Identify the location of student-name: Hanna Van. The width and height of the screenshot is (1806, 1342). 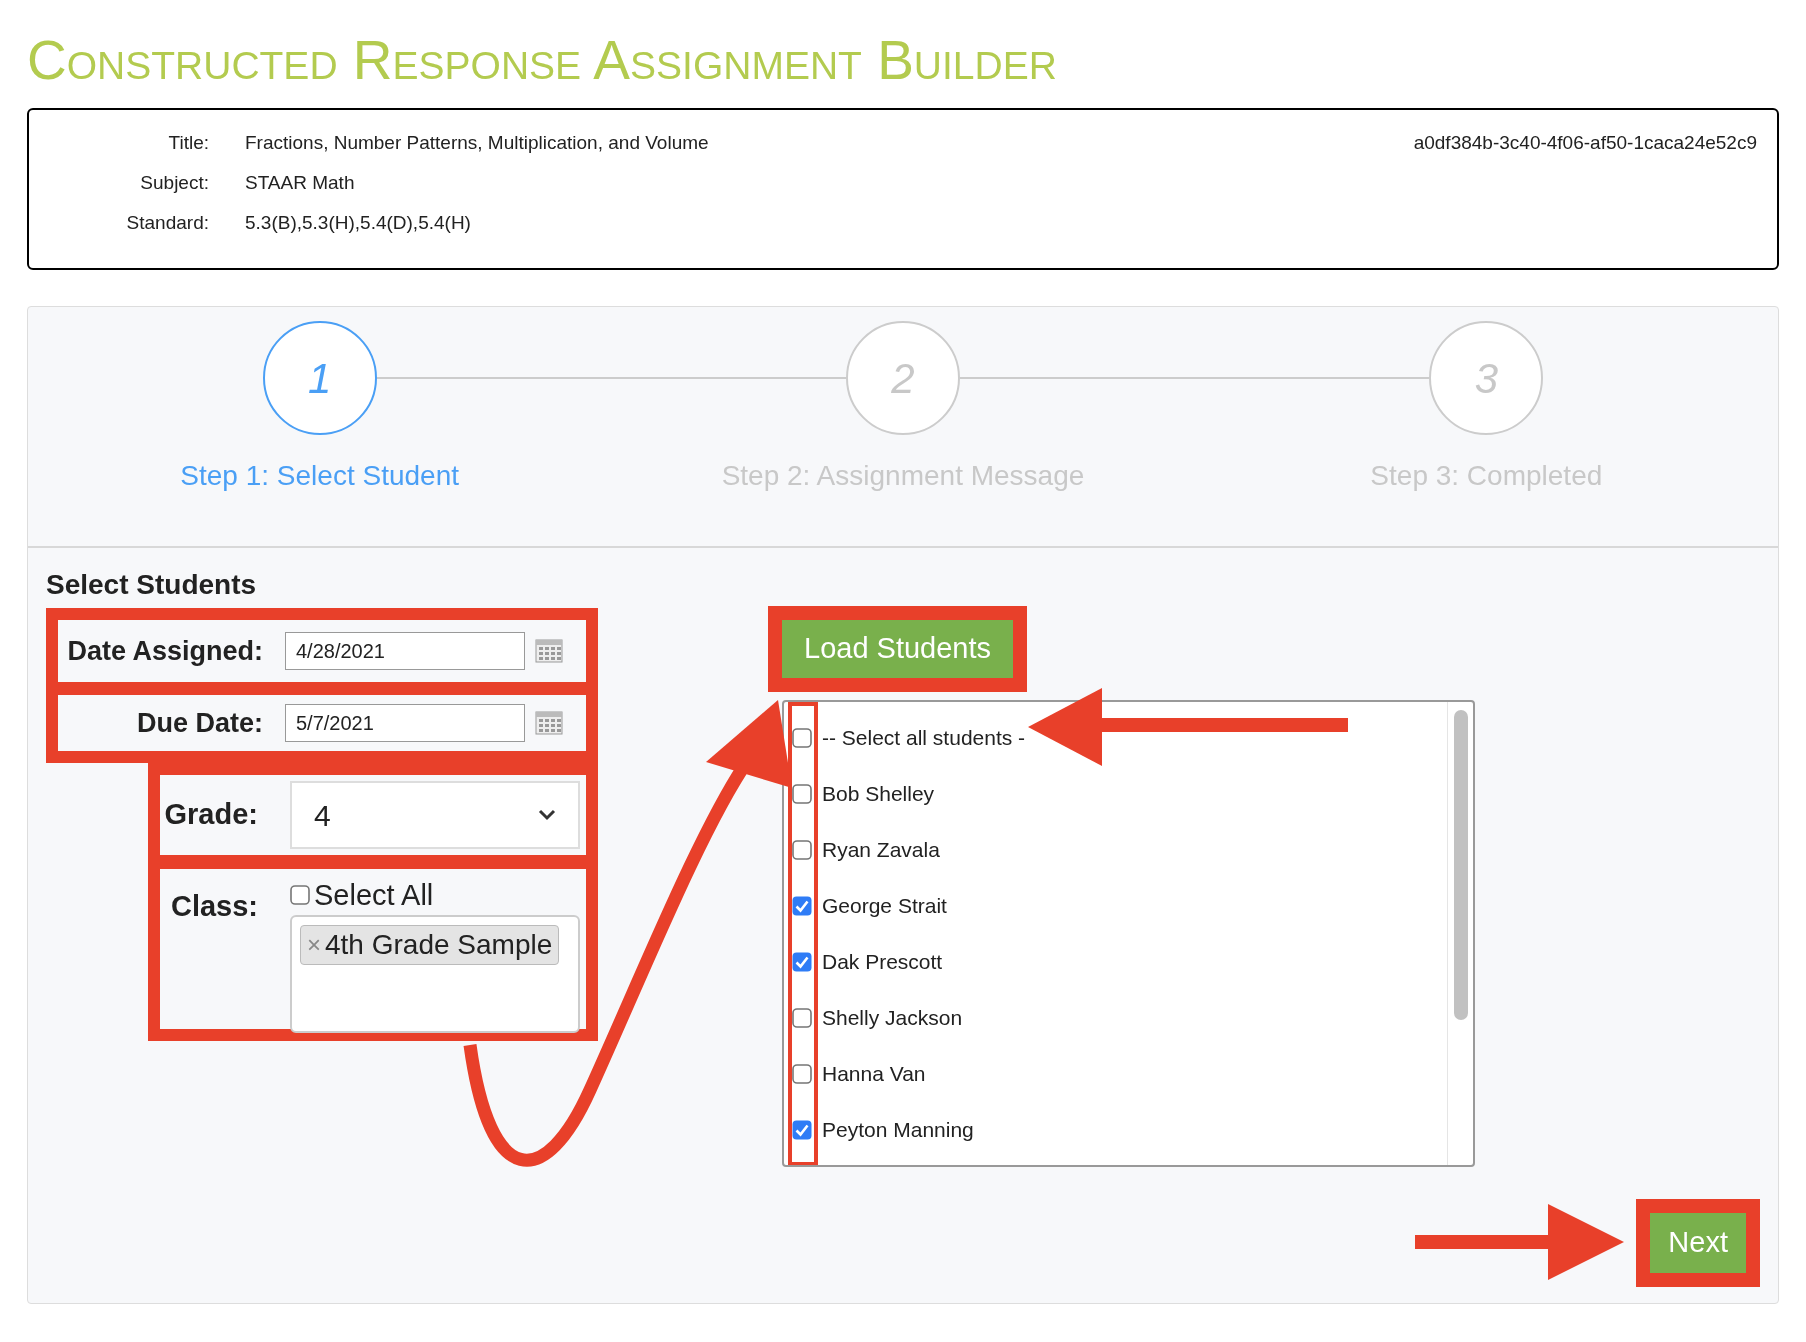
(874, 1074).